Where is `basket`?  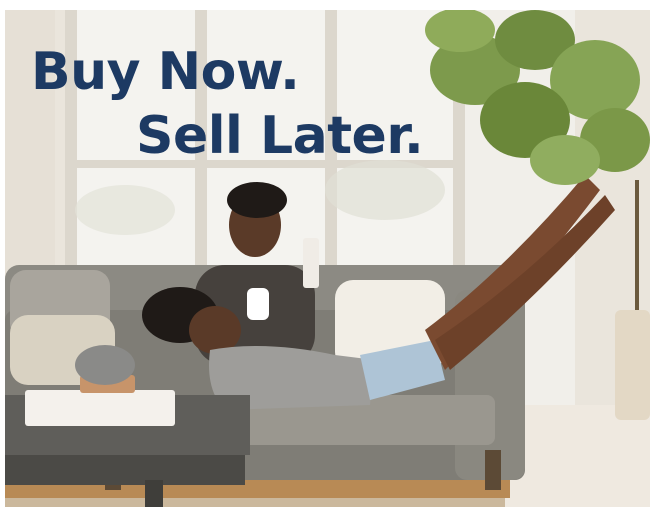 basket is located at coordinates (632, 365).